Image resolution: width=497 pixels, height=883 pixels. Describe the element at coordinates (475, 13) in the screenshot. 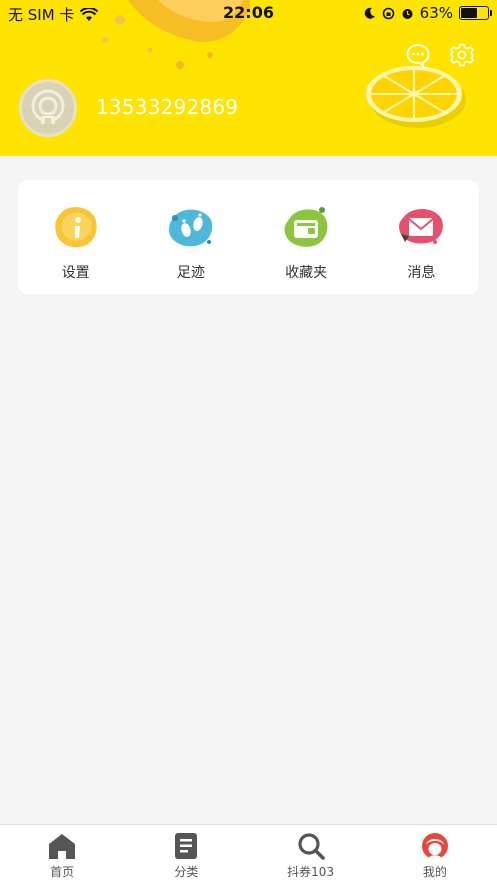

I see `battery-icon` at that location.